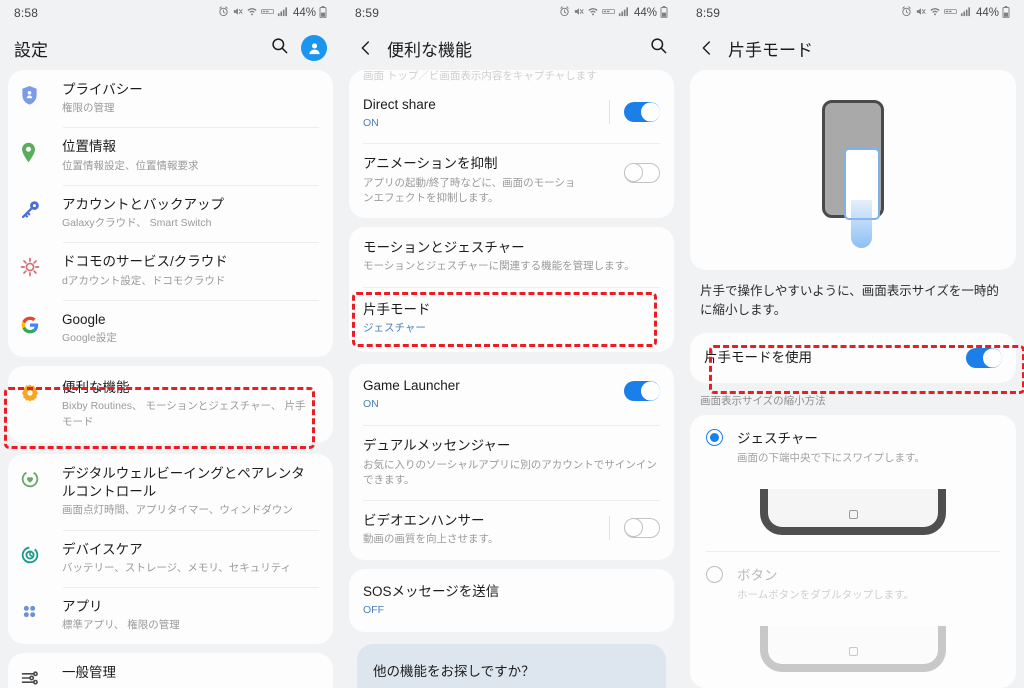 The height and width of the screenshot is (688, 1024). What do you see at coordinates (177, 567) in the screenshot?
I see `settings-item-subtitle: バッテリー、ストレージ、メモリ、セキュリティ` at bounding box center [177, 567].